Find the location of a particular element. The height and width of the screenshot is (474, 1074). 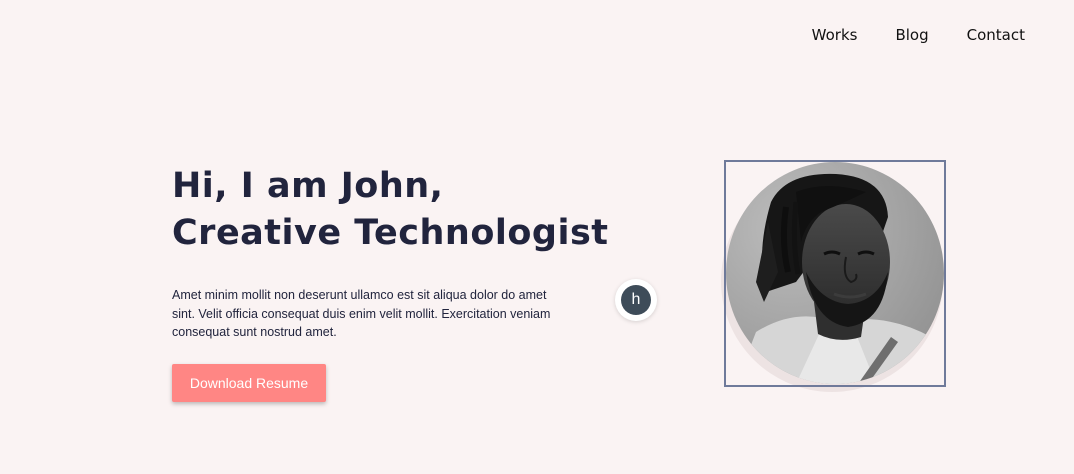

hero-title-line-2: Creative Technologist is located at coordinates (390, 233).